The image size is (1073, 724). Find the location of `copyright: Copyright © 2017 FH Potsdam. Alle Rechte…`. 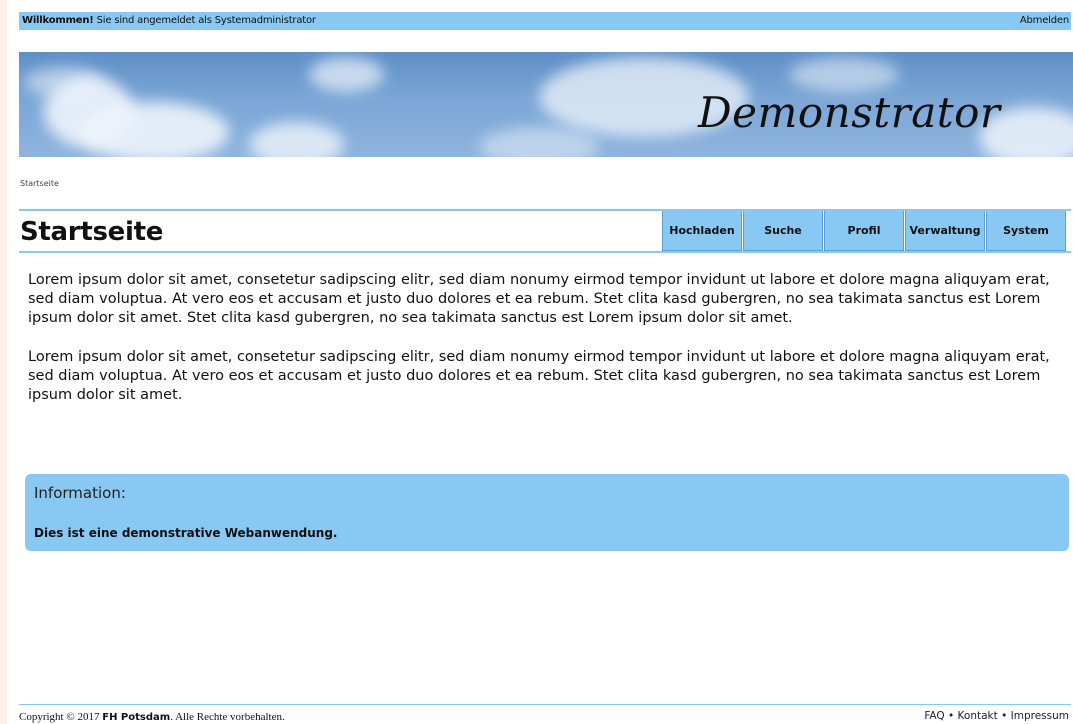

copyright: Copyright © 2017 FH Potsdam. Alle Rechte… is located at coordinates (152, 717).